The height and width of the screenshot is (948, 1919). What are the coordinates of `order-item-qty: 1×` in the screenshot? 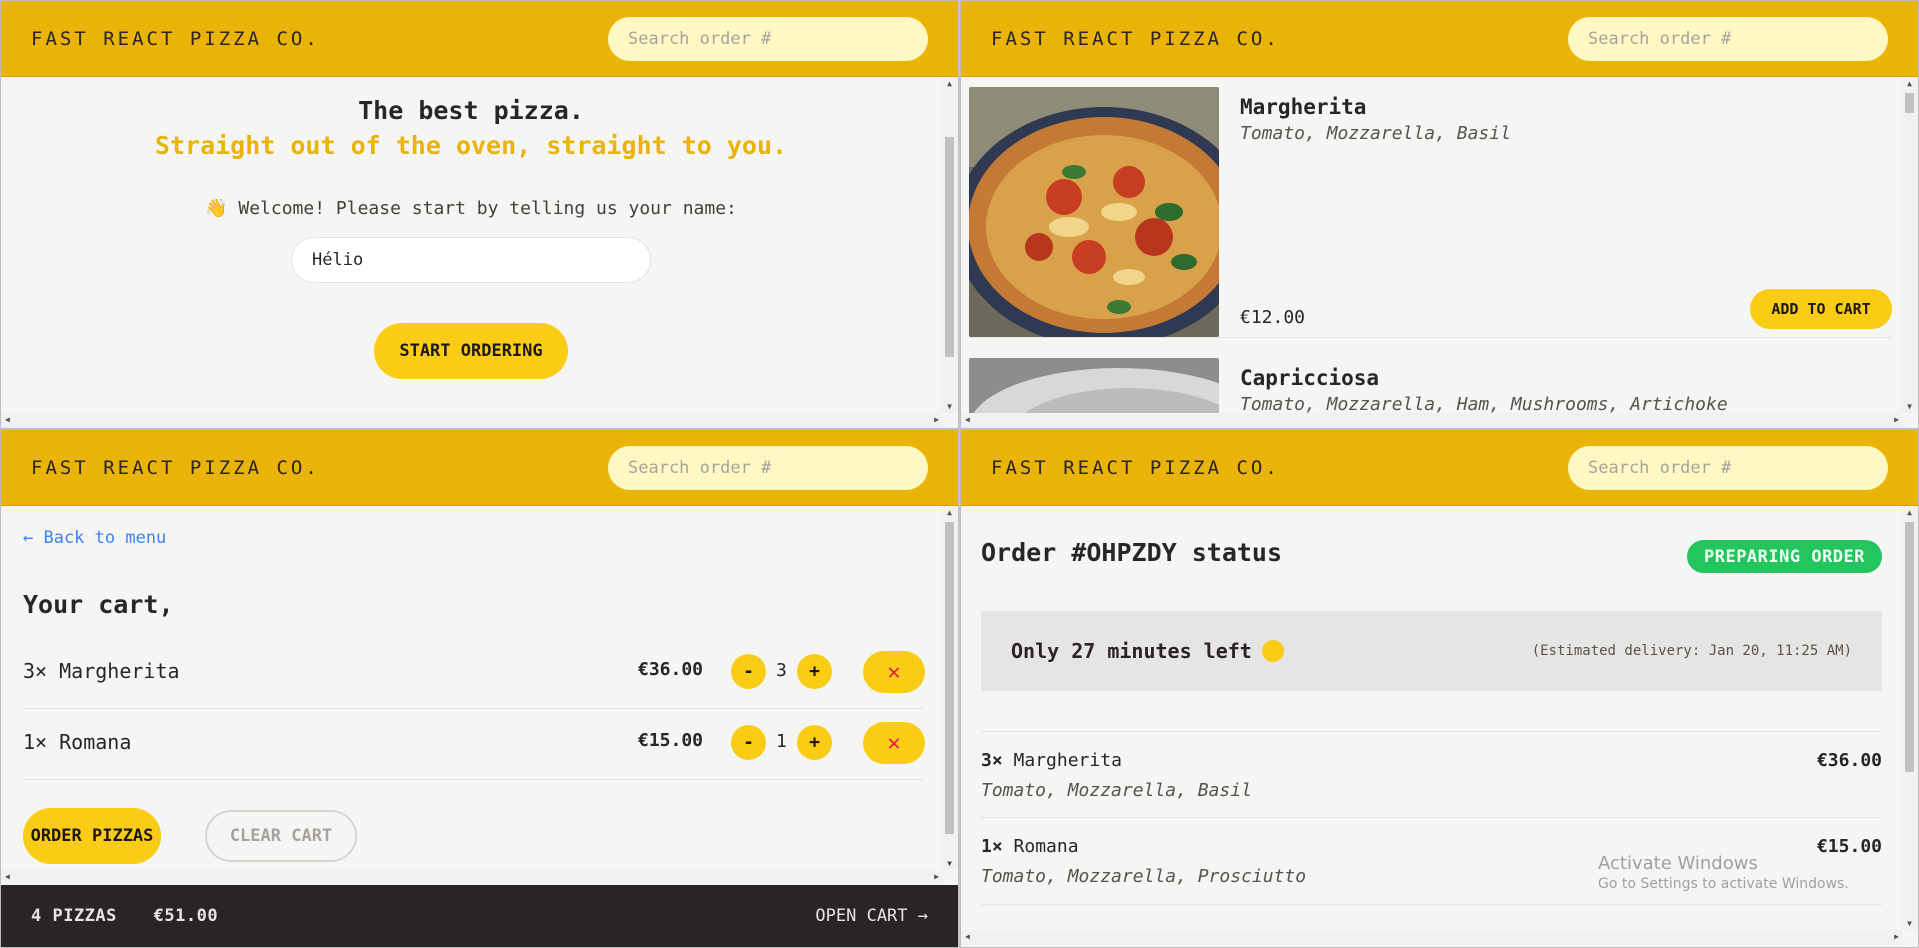 It's located at (992, 846).